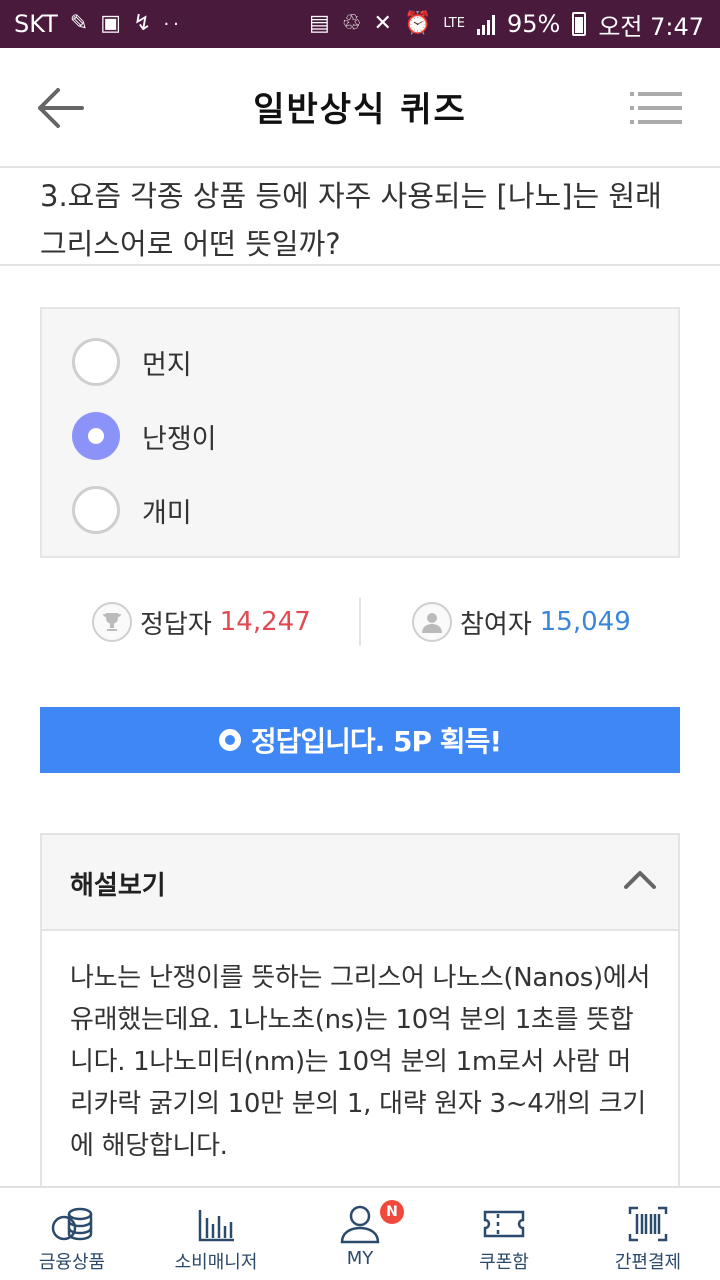  I want to click on nav-label: MY, so click(360, 1258).